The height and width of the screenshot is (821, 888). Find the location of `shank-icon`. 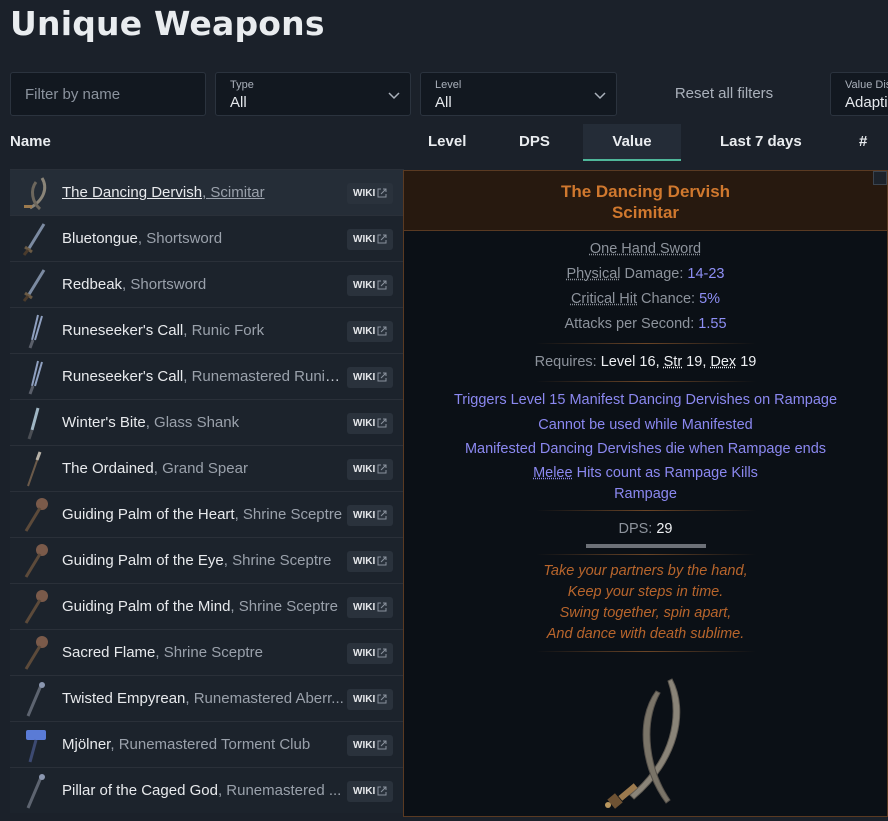

shank-icon is located at coordinates (34, 423).